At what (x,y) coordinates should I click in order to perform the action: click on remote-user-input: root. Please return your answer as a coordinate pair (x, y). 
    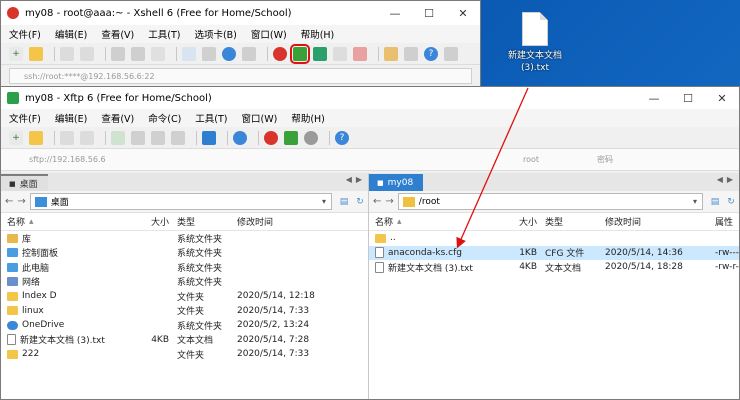
    Looking at the image, I should click on (455, 159).